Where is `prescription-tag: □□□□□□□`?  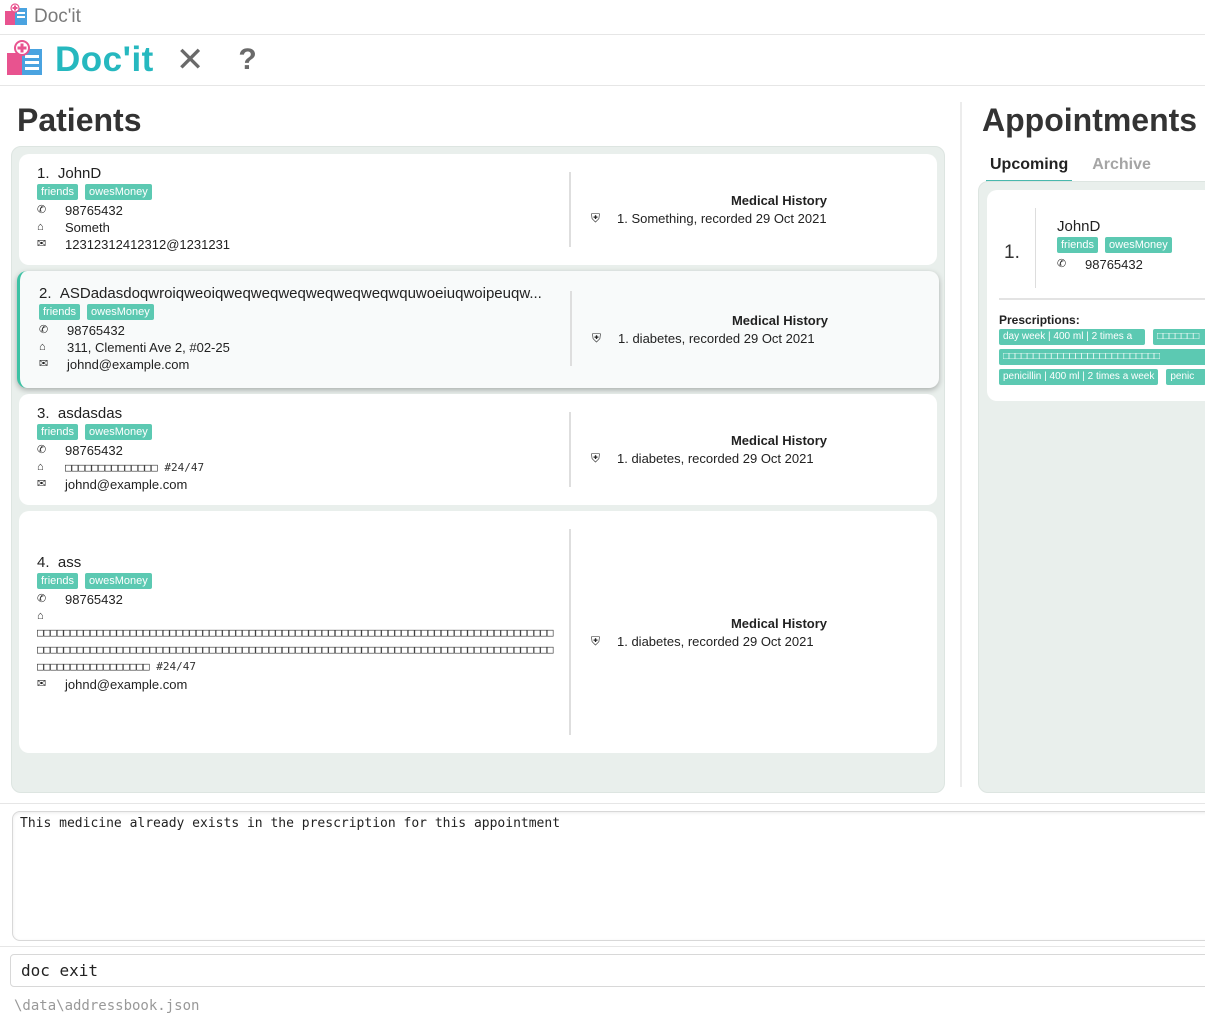
prescription-tag: □□□□□□□ is located at coordinates (1179, 337).